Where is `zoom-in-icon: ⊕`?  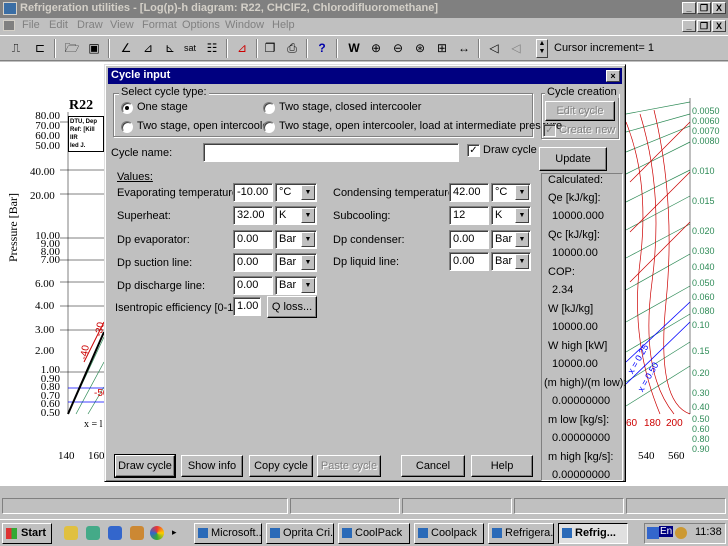 zoom-in-icon: ⊕ is located at coordinates (376, 48).